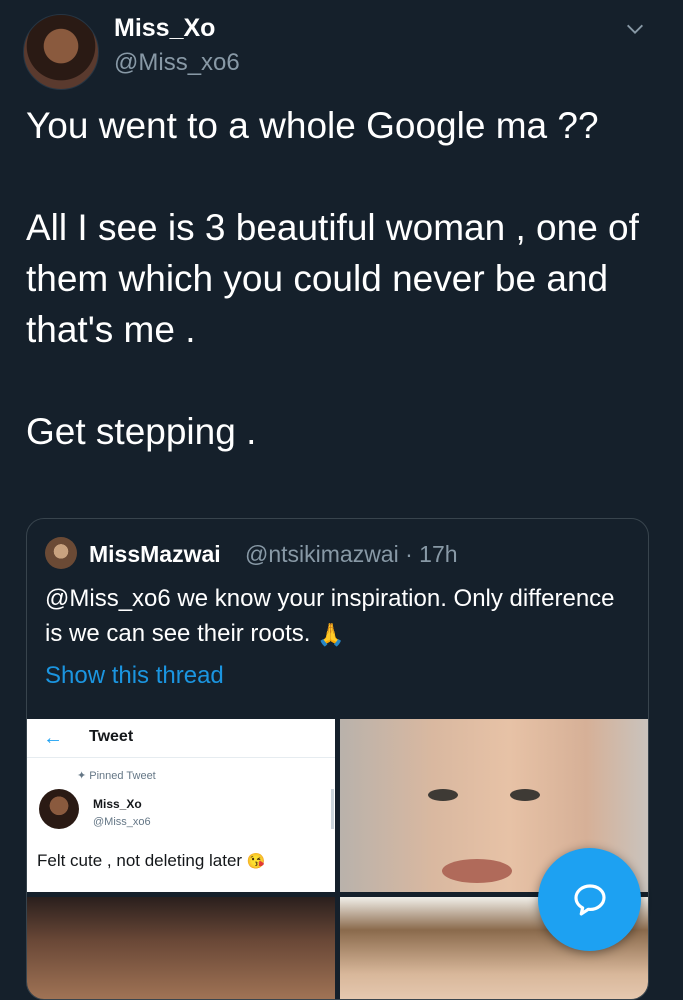  Describe the element at coordinates (140, 860) in the screenshot. I see `screenshot-text: Felt cute , not deleting later` at that location.